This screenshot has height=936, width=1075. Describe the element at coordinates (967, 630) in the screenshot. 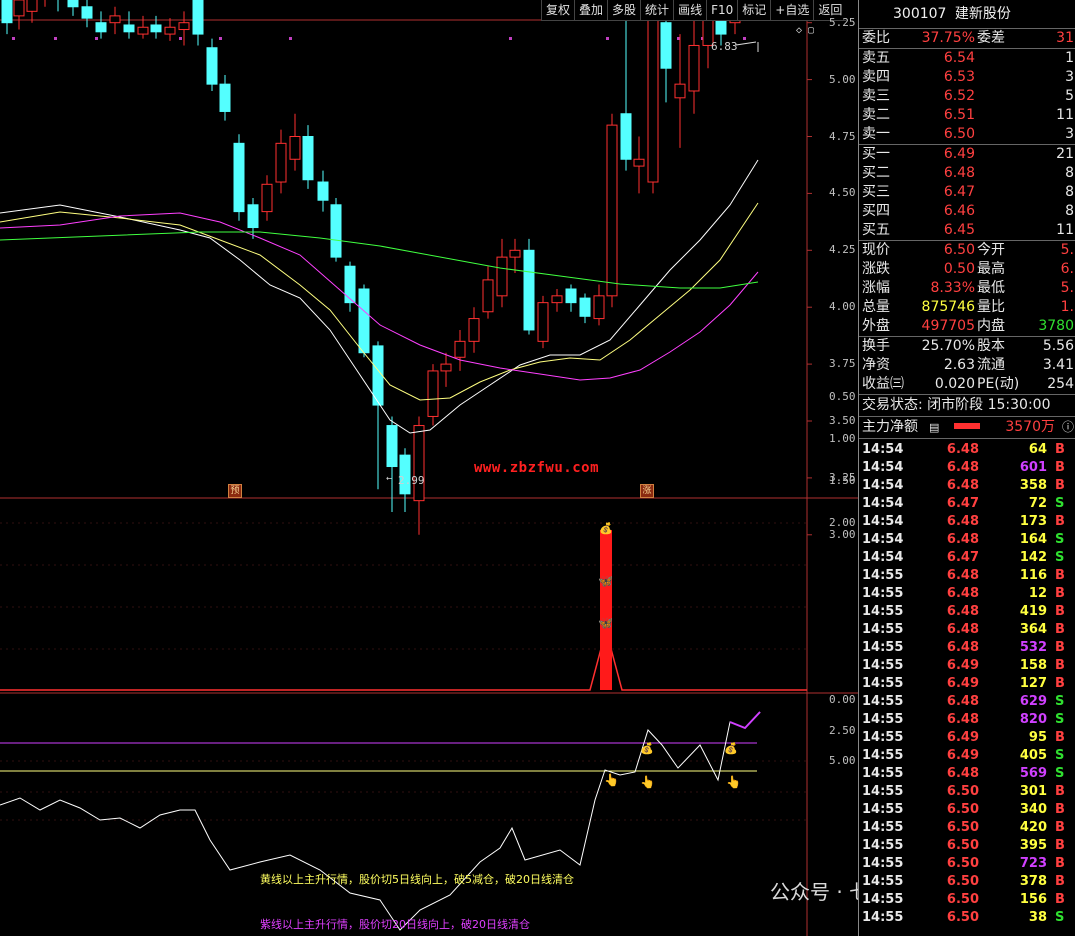

I see `tick-row: 14:55 6.48 364 B` at that location.